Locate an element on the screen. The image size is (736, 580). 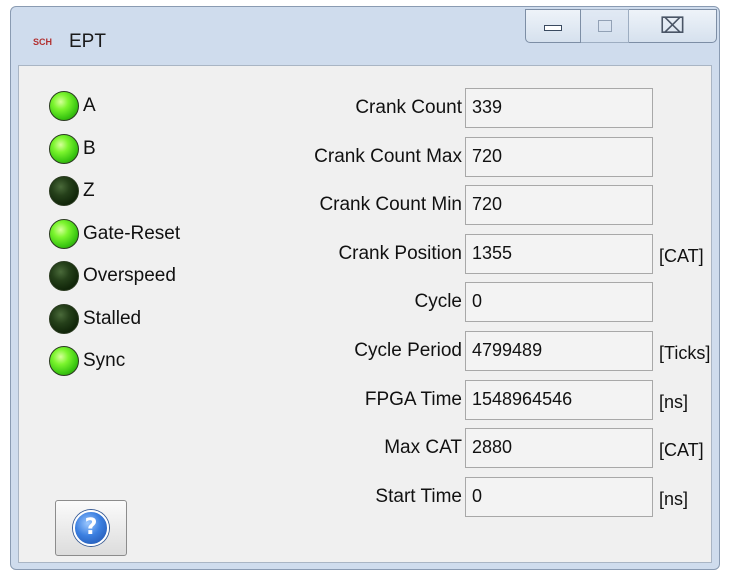
field-value: 2880 is located at coordinates (492, 447).